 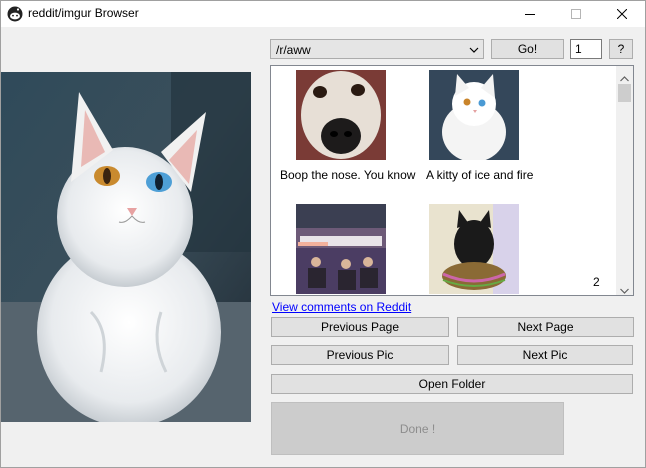 What do you see at coordinates (377, 49) in the screenshot?
I see `subreddit-select: /r/aww` at bounding box center [377, 49].